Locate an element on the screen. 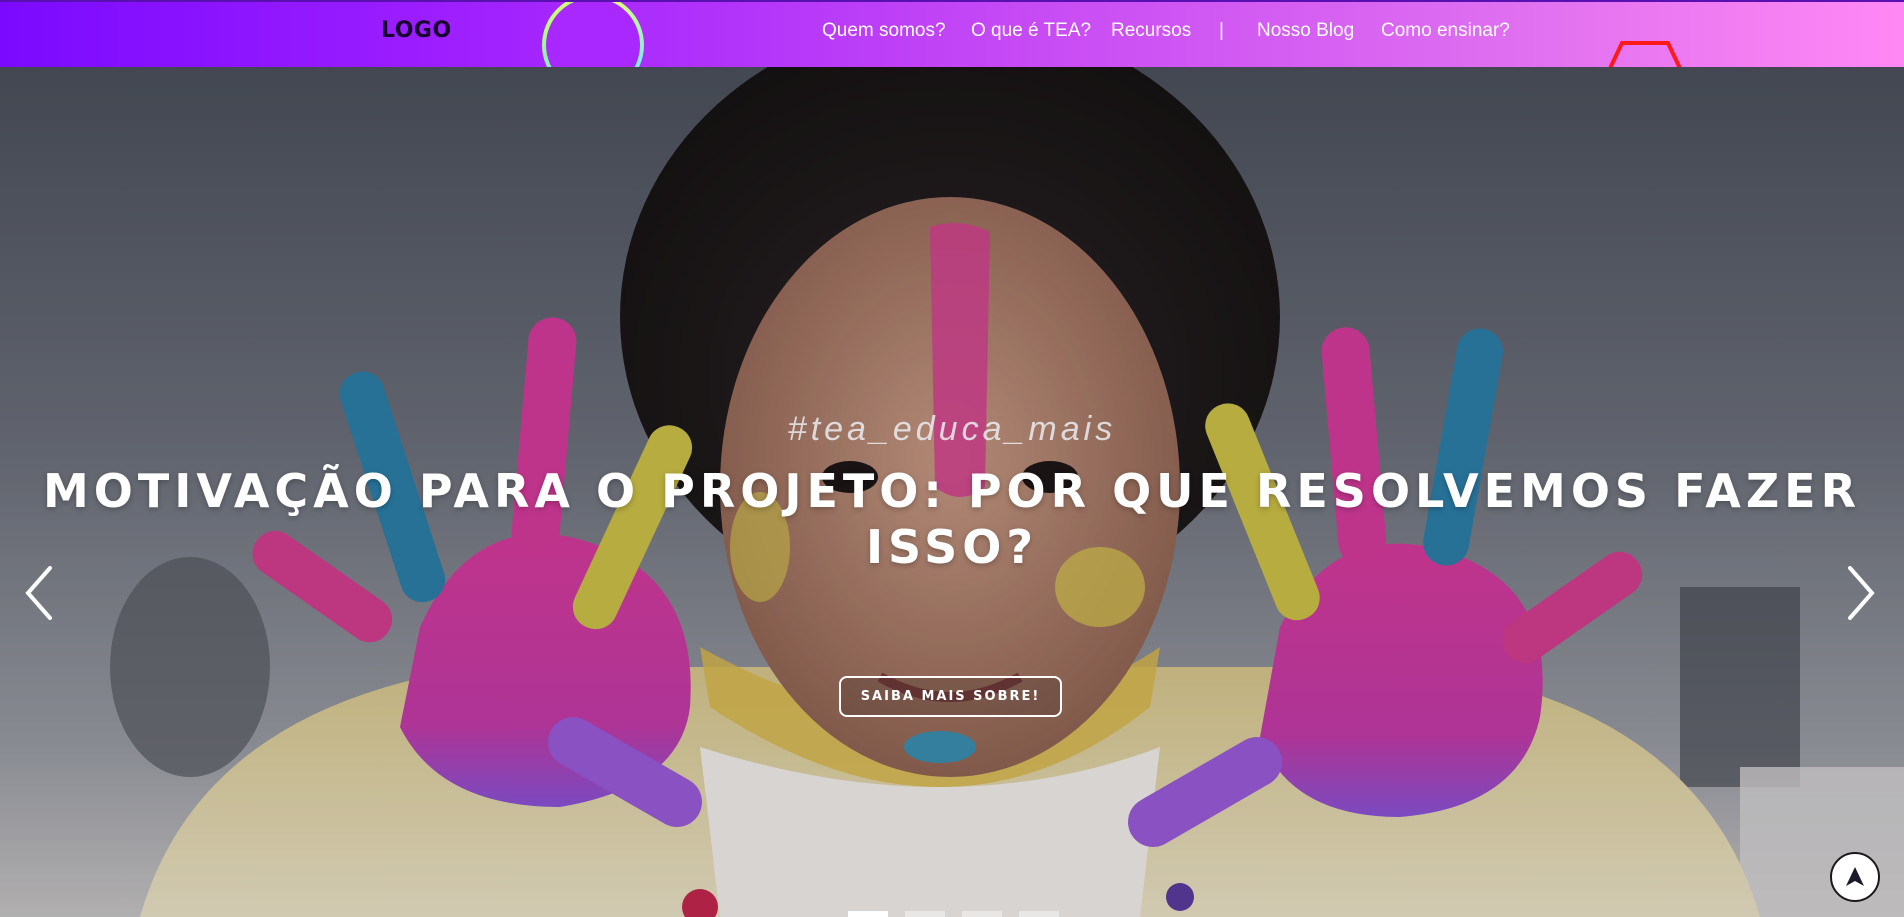 This screenshot has width=1904, height=917. carousel-next-button is located at coordinates (1860, 593).